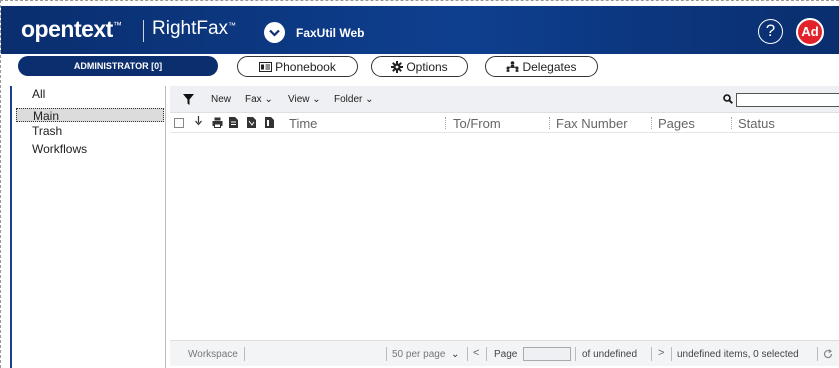 The height and width of the screenshot is (368, 839). What do you see at coordinates (303, 123) in the screenshot?
I see `column-header-time: Time` at bounding box center [303, 123].